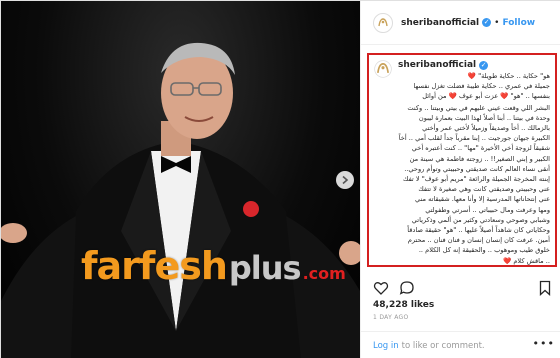 The image size is (560, 358). Describe the element at coordinates (383, 69) in the screenshot. I see `caption-avatar-icon` at that location.